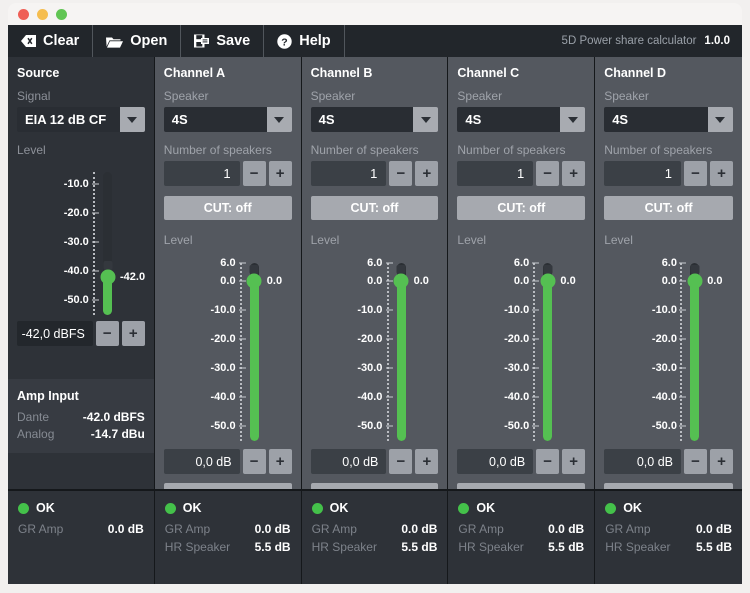 The height and width of the screenshot is (593, 750). Describe the element at coordinates (68, 119) in the screenshot. I see `source-signal-value: EIA 12 dB CF` at that location.